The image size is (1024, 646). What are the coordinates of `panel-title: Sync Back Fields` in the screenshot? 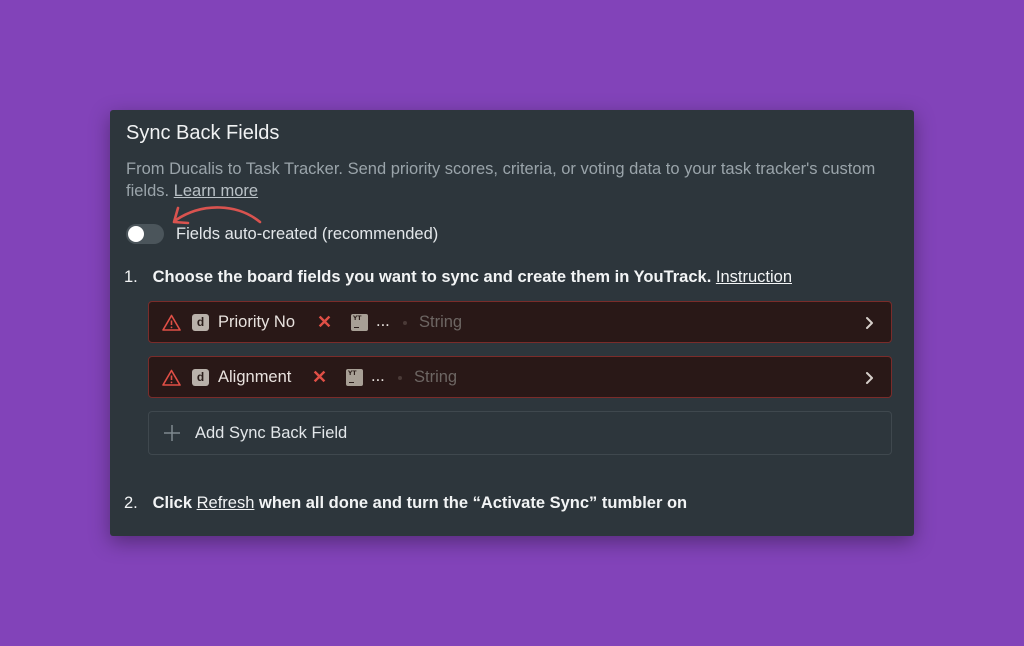 It's located at (203, 133).